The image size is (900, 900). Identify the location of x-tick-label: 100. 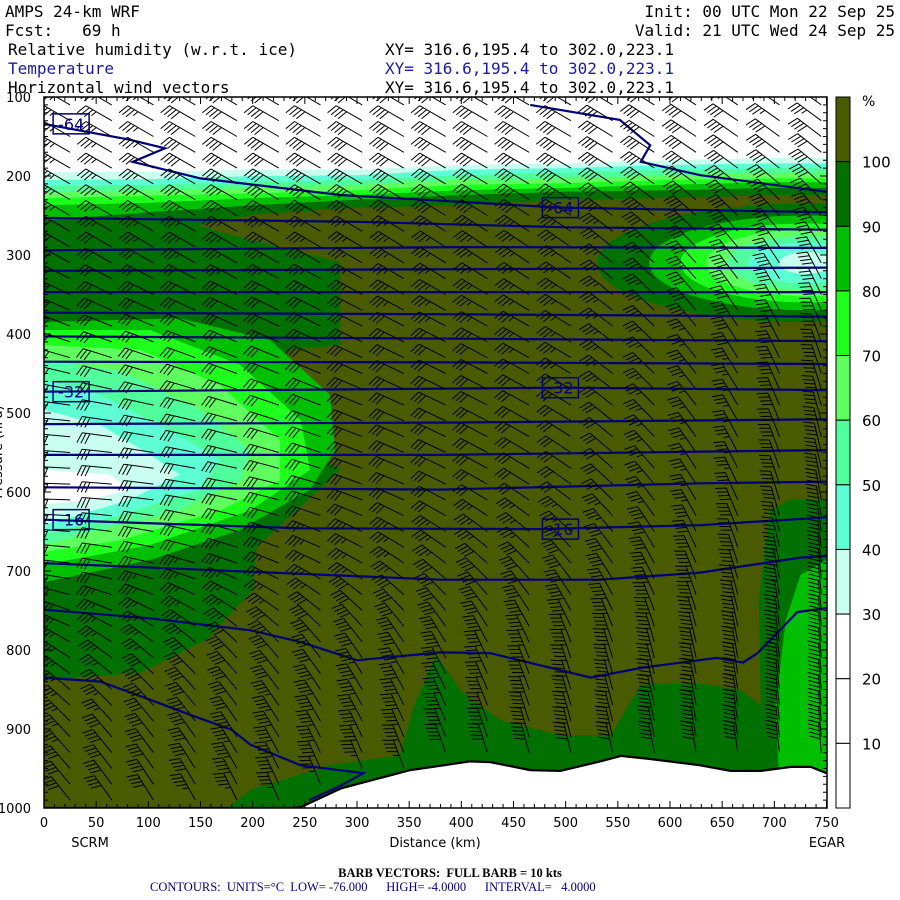
(148, 823).